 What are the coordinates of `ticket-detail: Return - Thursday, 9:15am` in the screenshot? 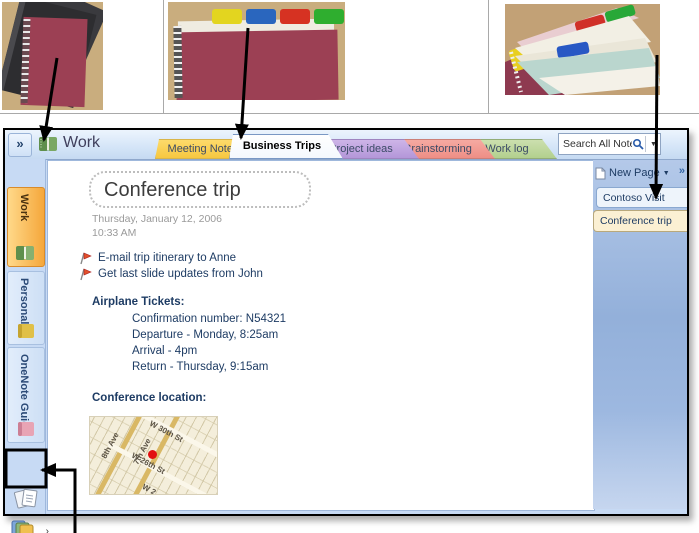 It's located at (200, 367).